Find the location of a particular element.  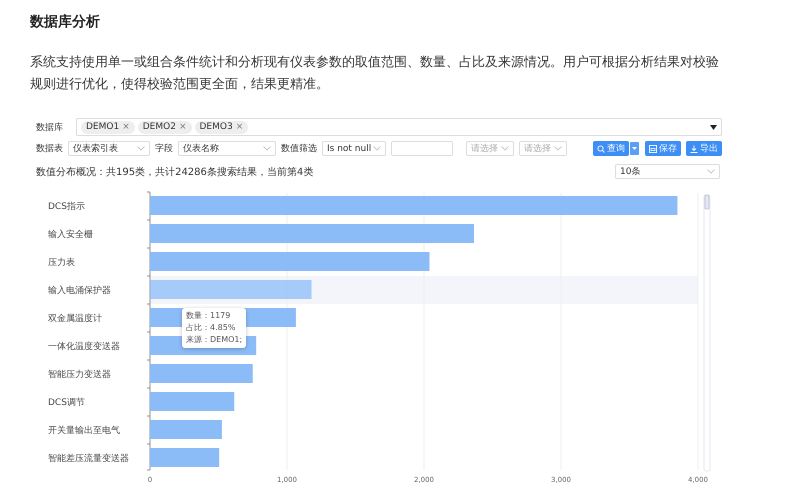

category-label: 智能压力变送器 is located at coordinates (79, 375).